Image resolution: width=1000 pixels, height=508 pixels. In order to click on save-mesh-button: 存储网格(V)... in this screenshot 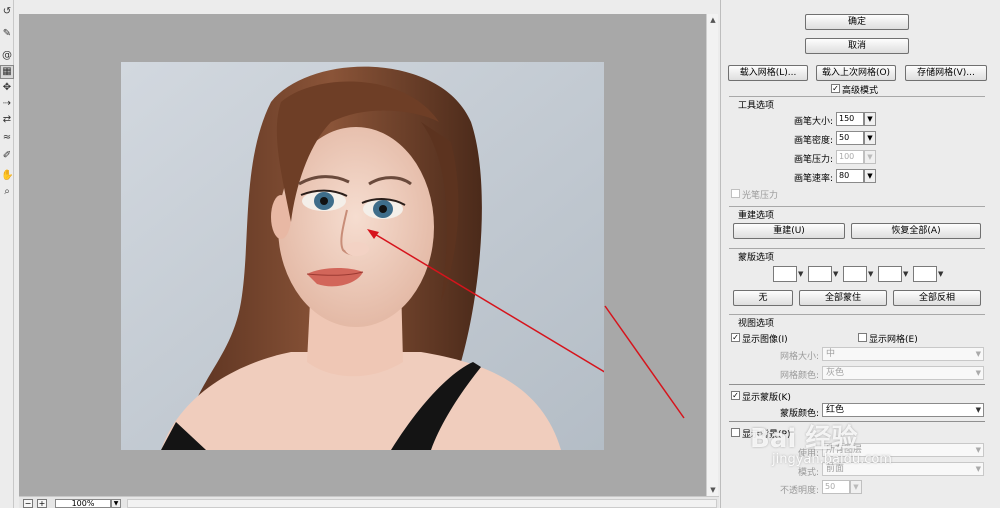, I will do `click(946, 73)`.